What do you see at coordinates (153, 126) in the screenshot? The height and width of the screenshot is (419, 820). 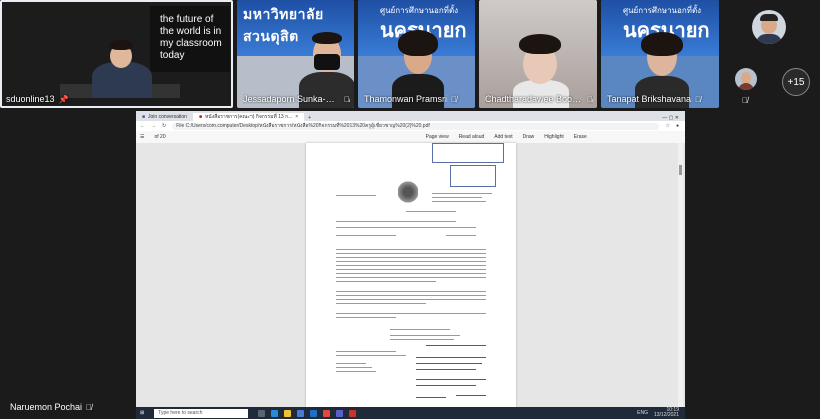 I see `forward-icon: →` at bounding box center [153, 126].